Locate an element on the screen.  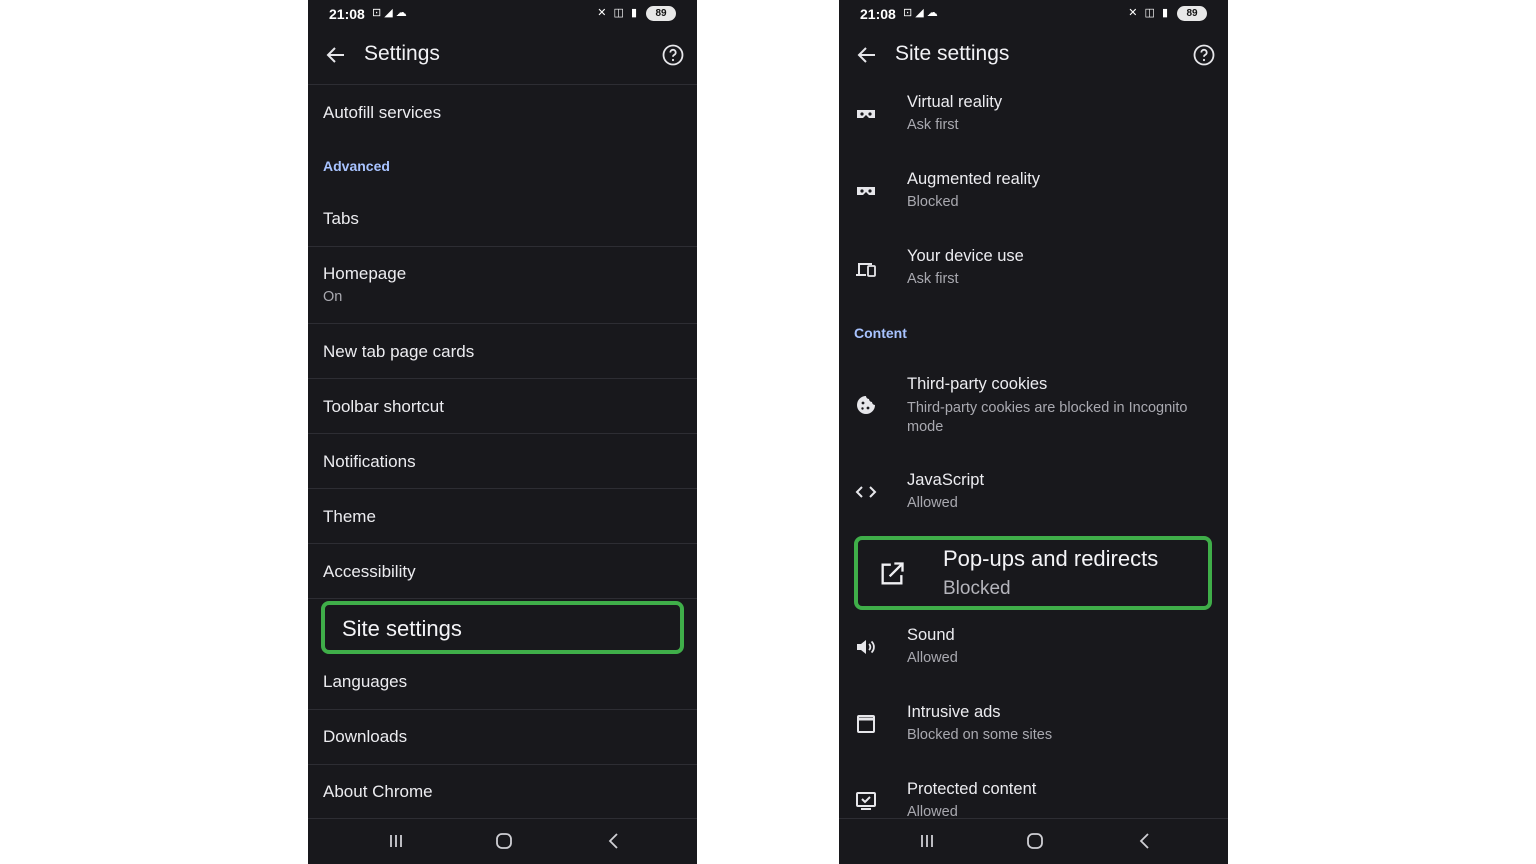
setting-title: Virtual reality is located at coordinates (955, 102).